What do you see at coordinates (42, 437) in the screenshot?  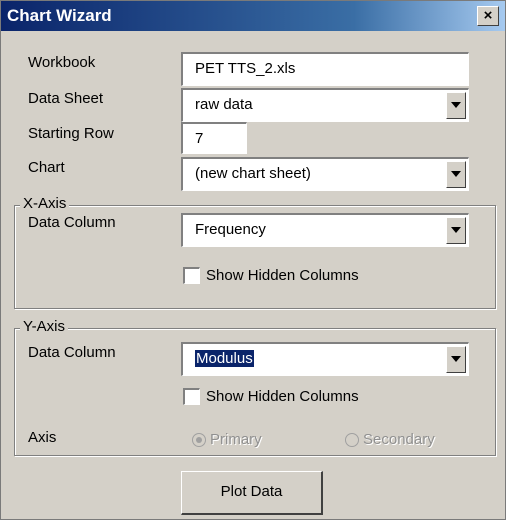 I see `y-axis-axis-label: Axis` at bounding box center [42, 437].